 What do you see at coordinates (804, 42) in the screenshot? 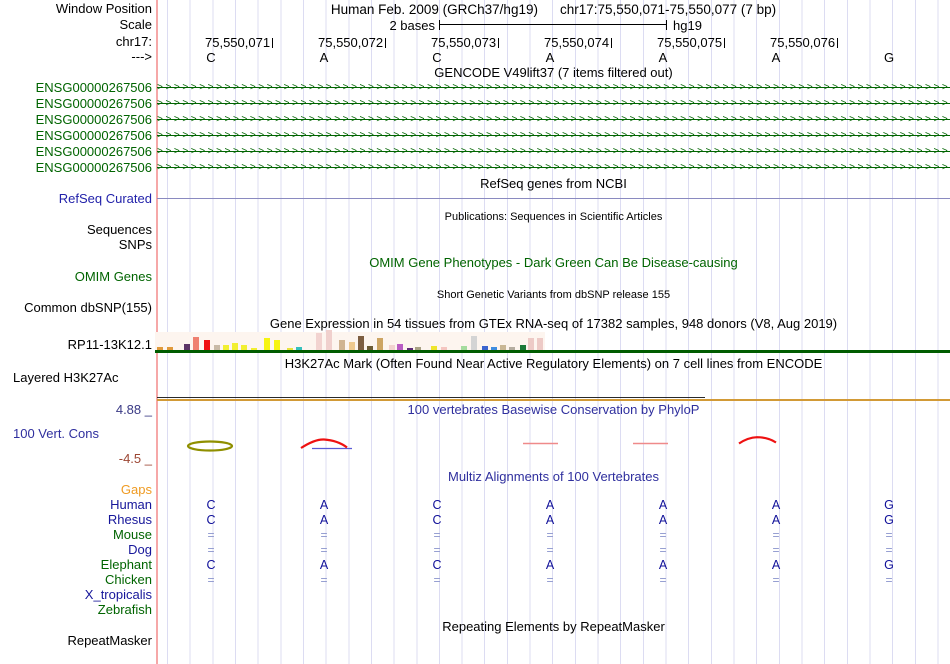
I see `ruler-position: 75,550,076` at bounding box center [804, 42].